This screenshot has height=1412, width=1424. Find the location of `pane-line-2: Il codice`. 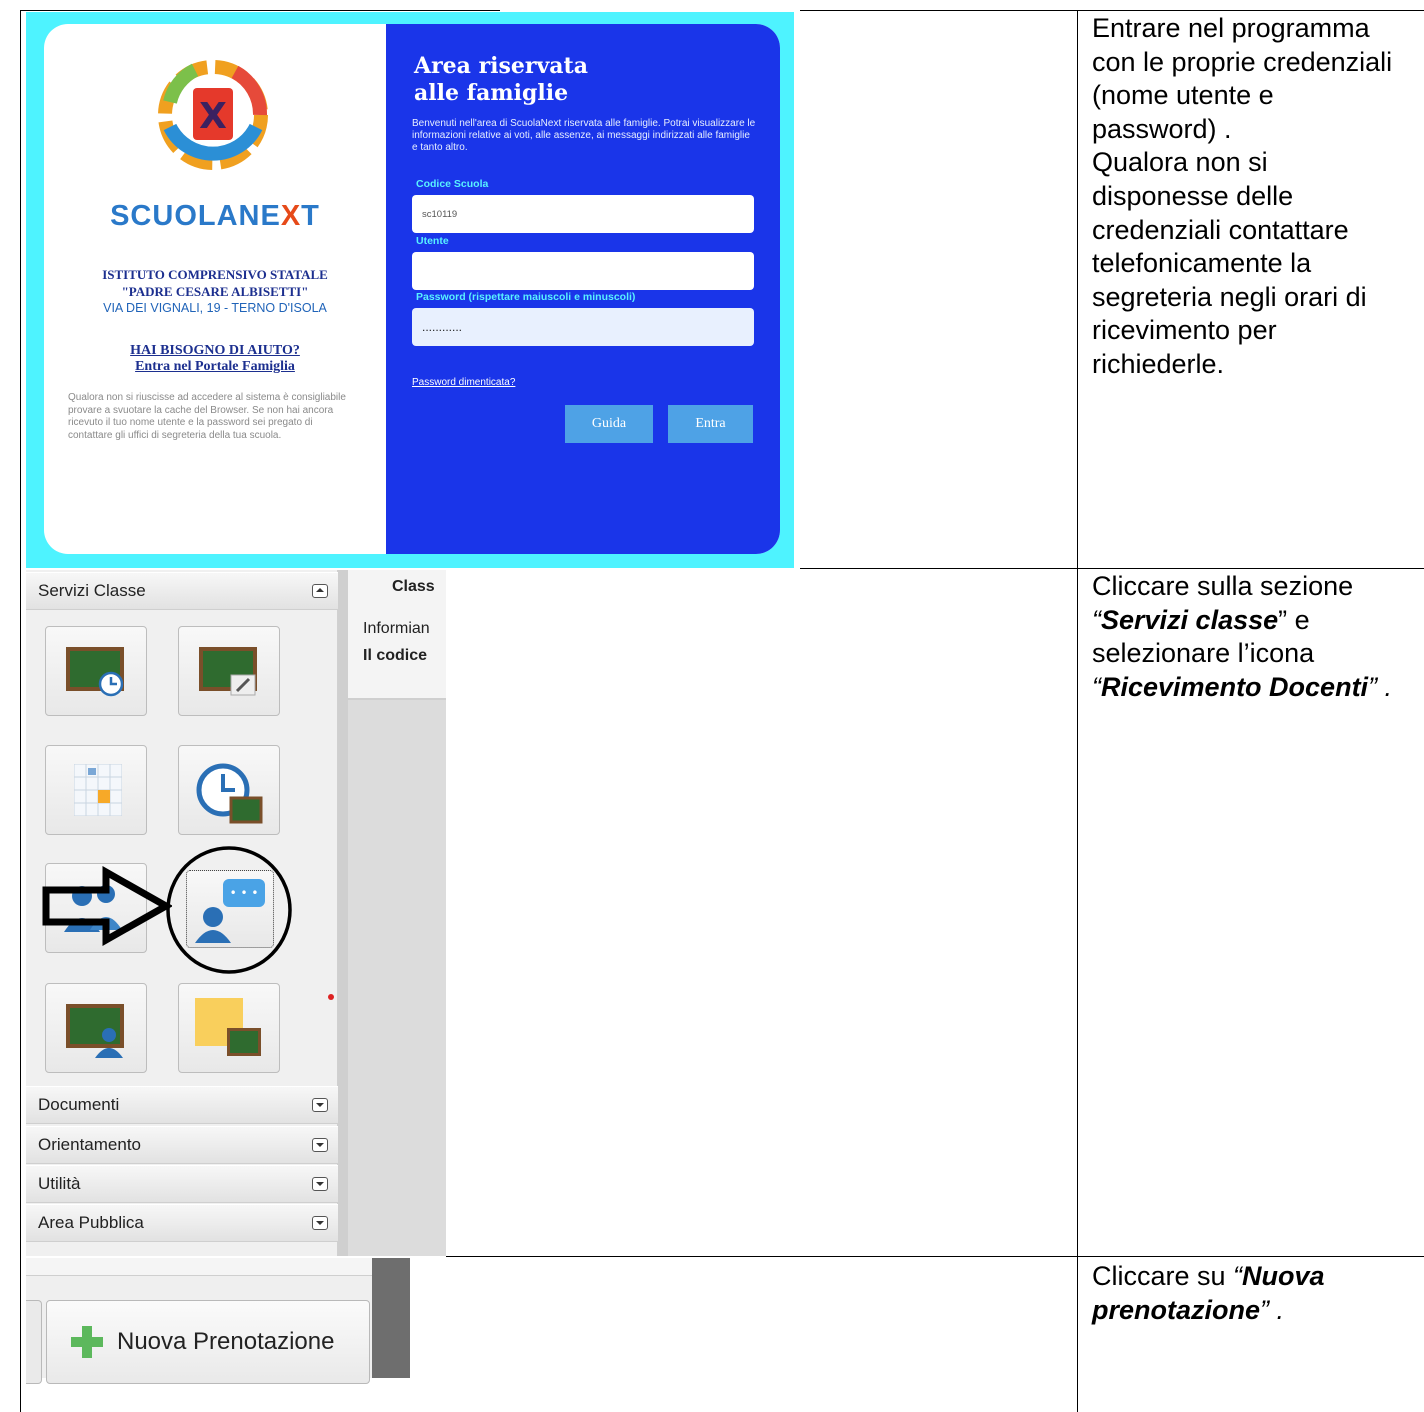

pane-line-2: Il codice is located at coordinates (395, 655).